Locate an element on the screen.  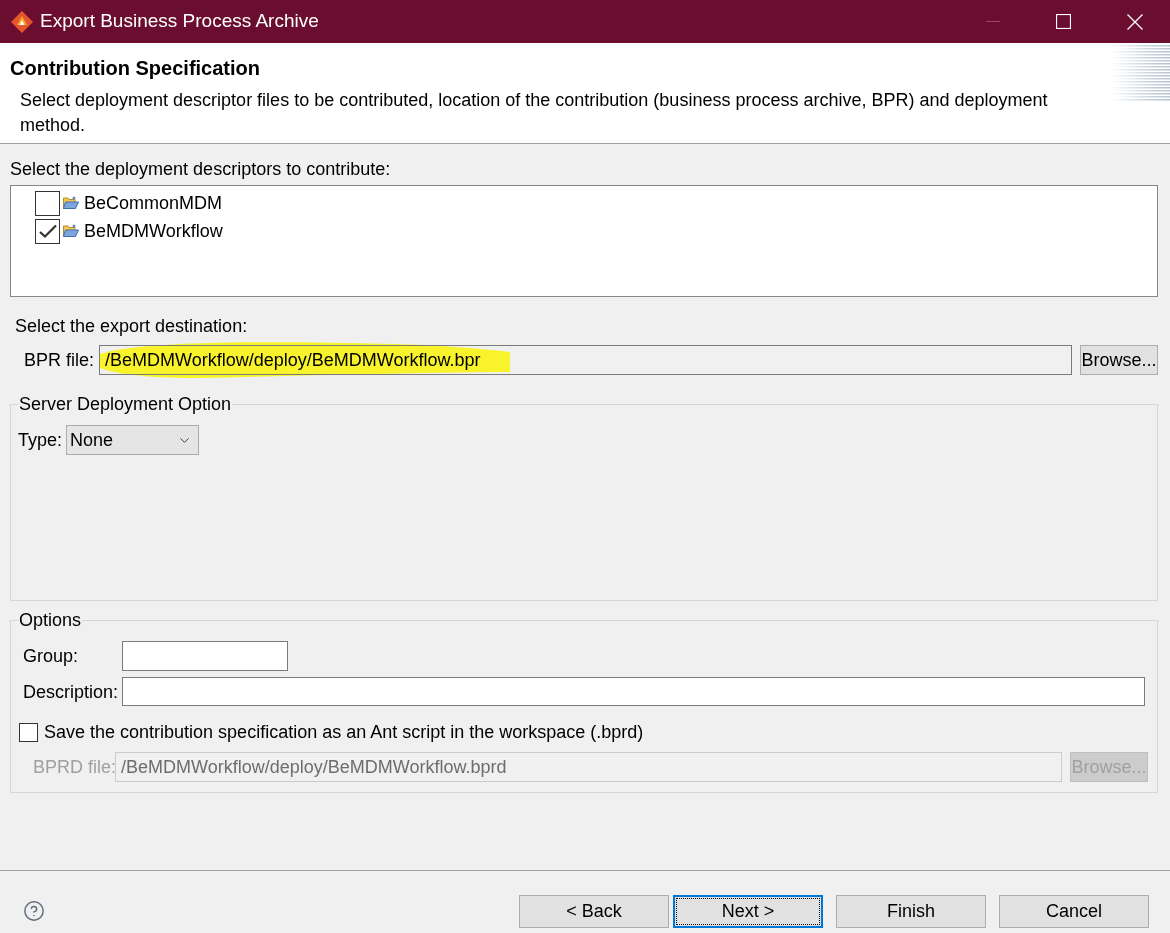
wizard-button: < Back is located at coordinates (594, 911).